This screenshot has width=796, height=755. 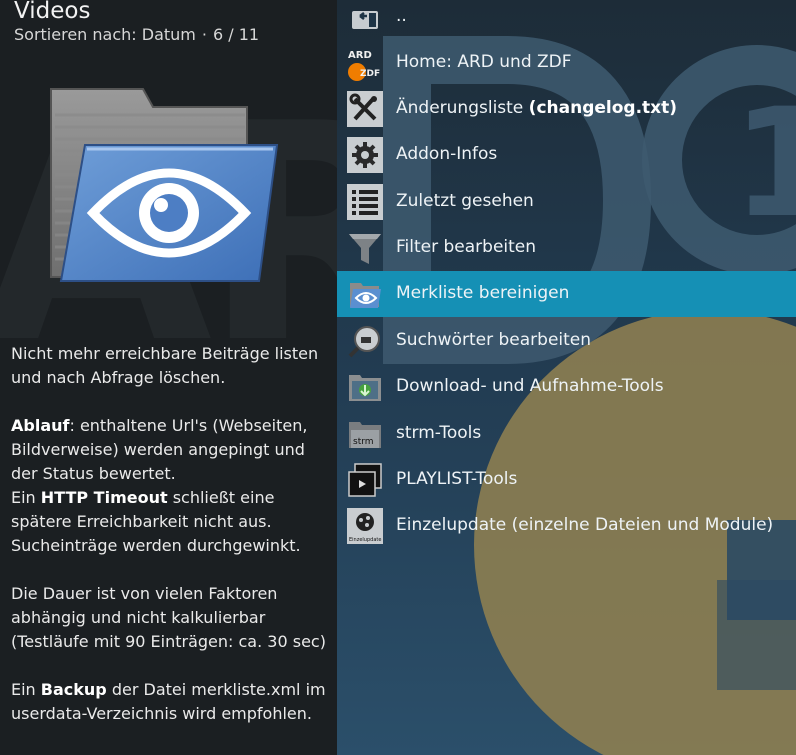 What do you see at coordinates (365, 341) in the screenshot?
I see `search-icon` at bounding box center [365, 341].